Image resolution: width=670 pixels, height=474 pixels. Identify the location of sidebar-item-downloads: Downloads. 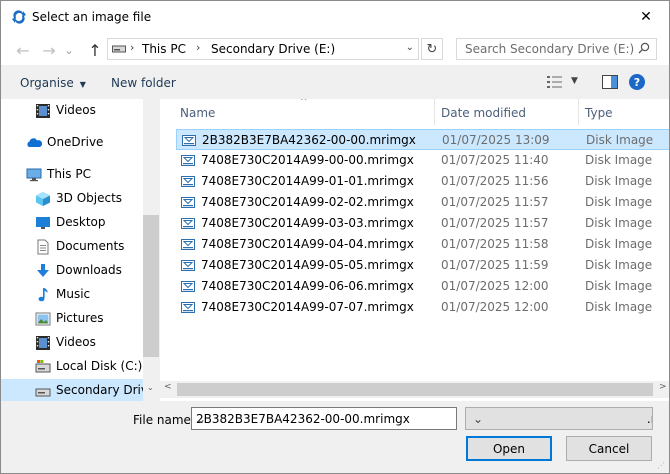
(72, 271).